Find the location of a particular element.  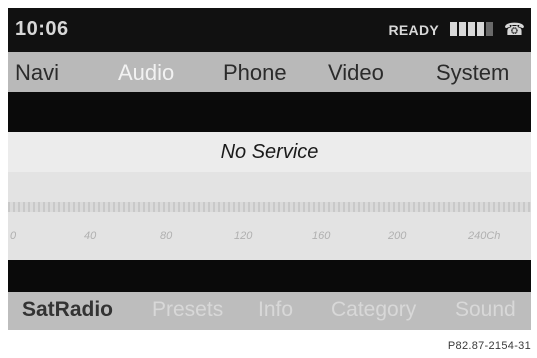

channel-scale-bar is located at coordinates (269, 207).